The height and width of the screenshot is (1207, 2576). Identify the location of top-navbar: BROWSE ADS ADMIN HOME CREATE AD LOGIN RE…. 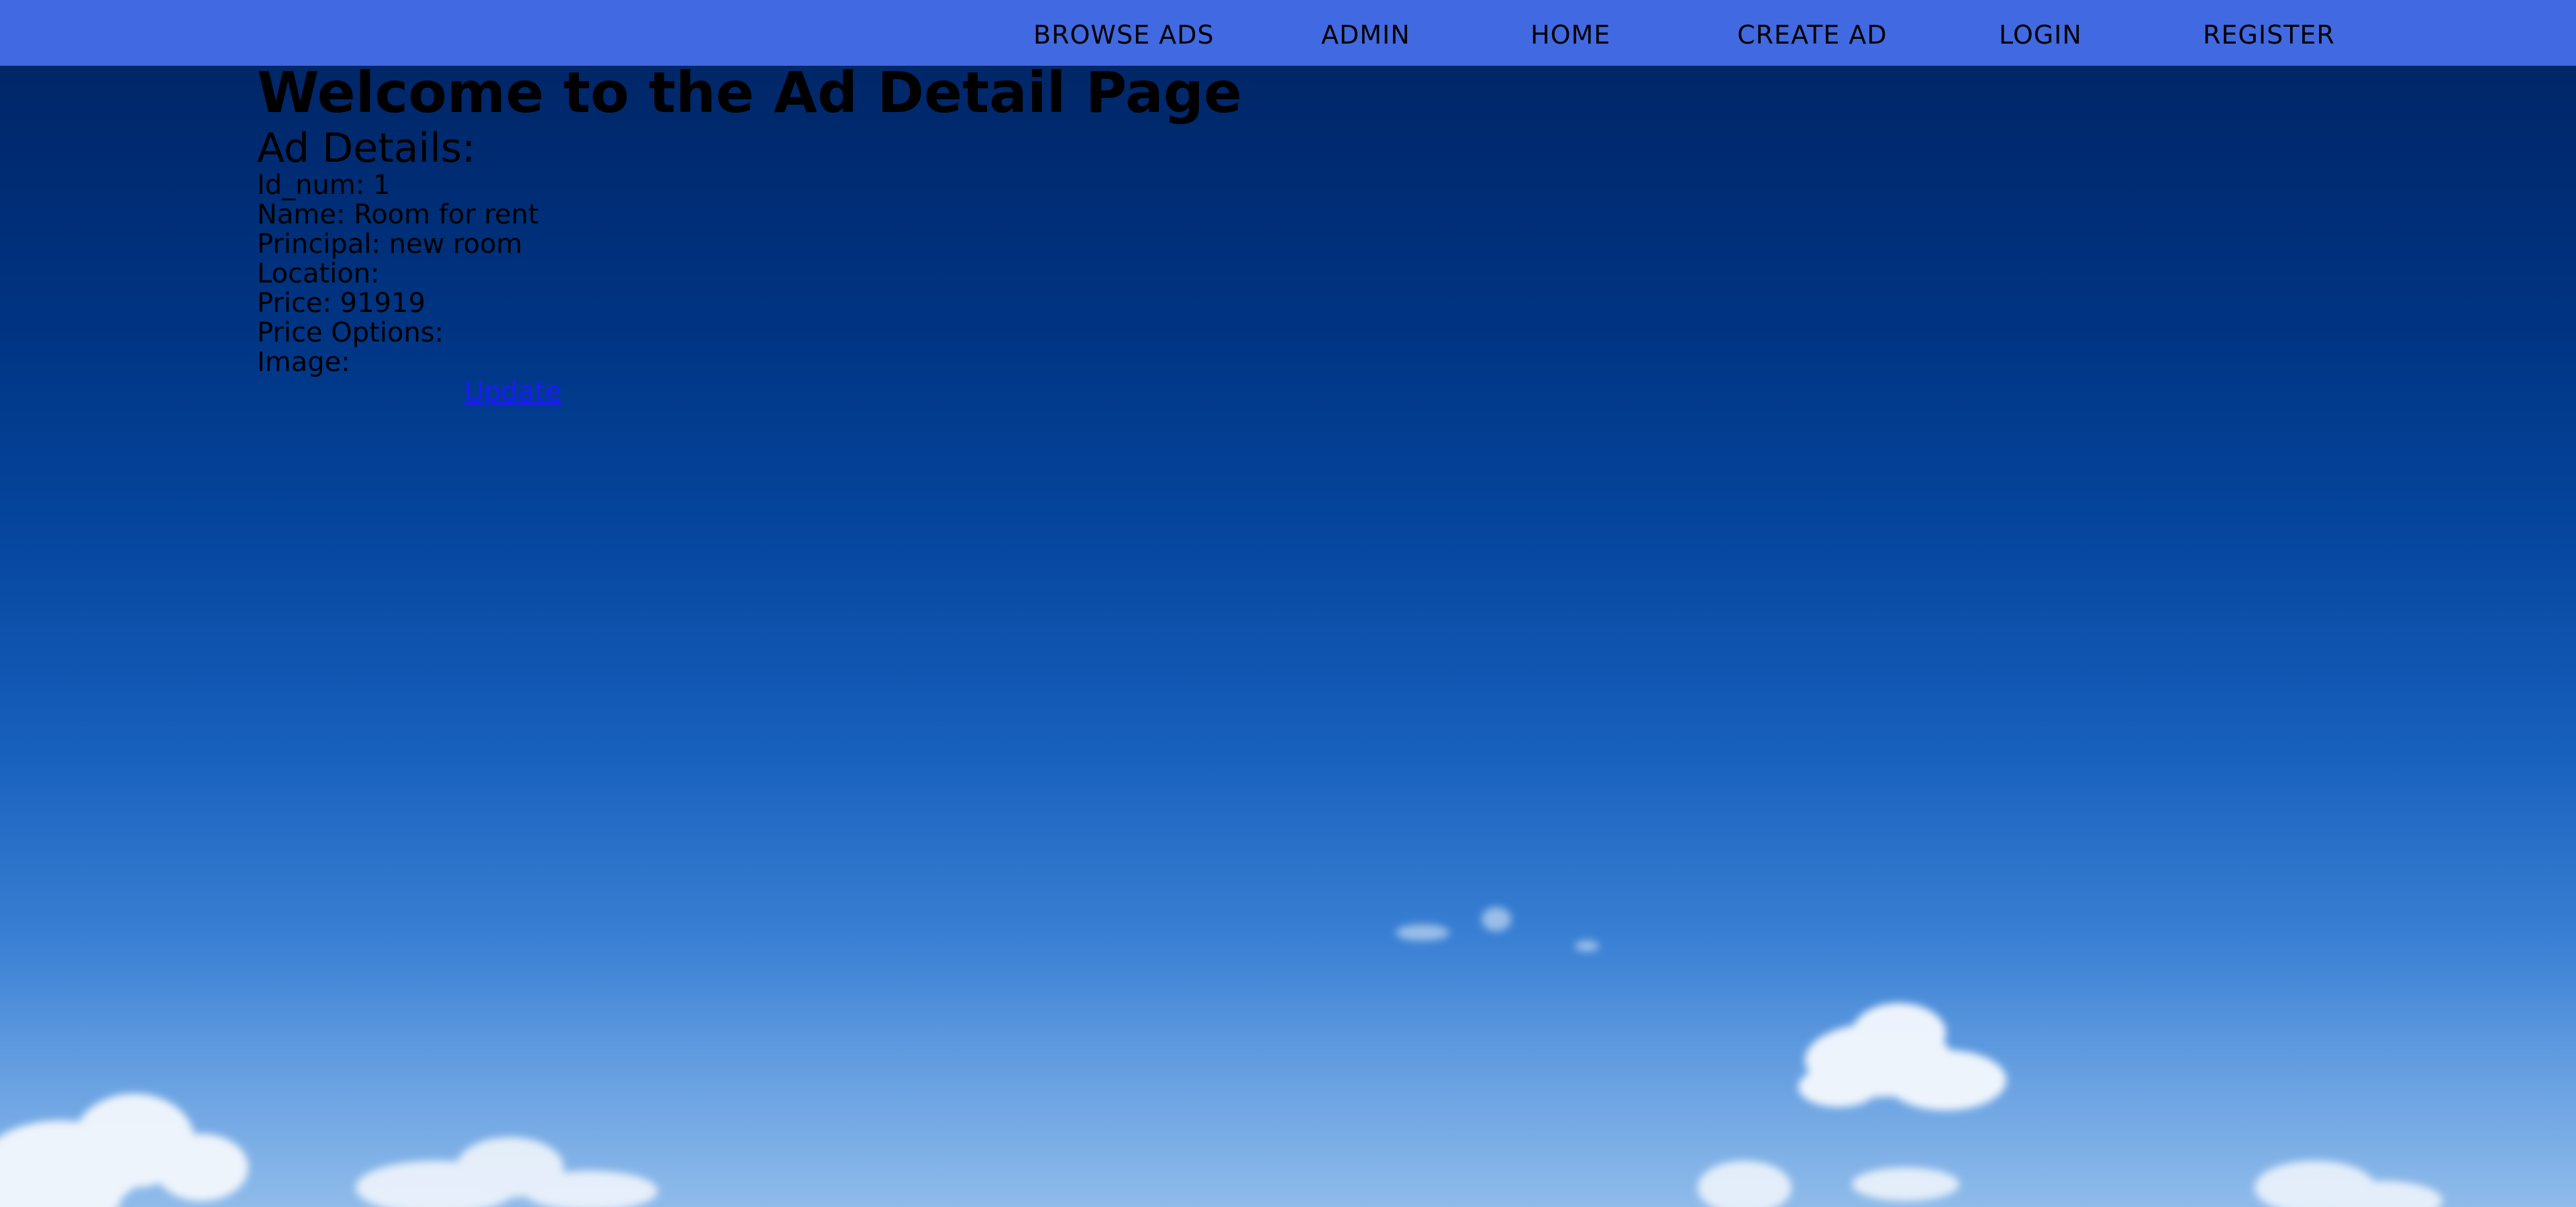
(1288, 33).